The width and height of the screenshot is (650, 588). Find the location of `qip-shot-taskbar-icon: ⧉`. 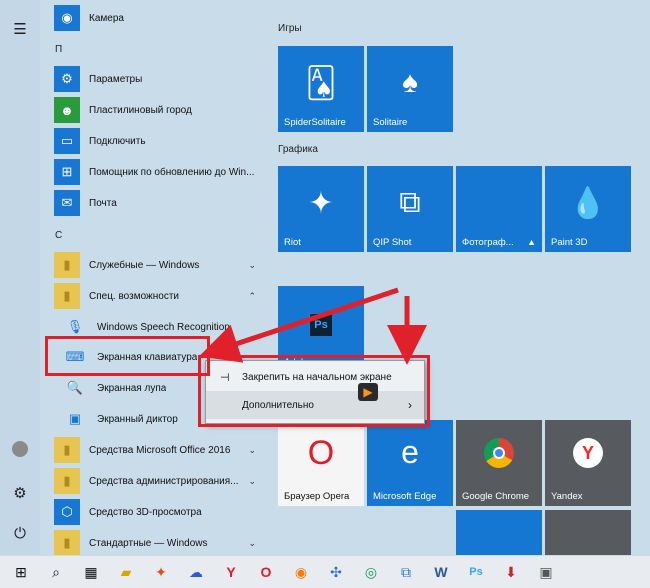

qip-shot-taskbar-icon: ⧉ is located at coordinates (406, 572).